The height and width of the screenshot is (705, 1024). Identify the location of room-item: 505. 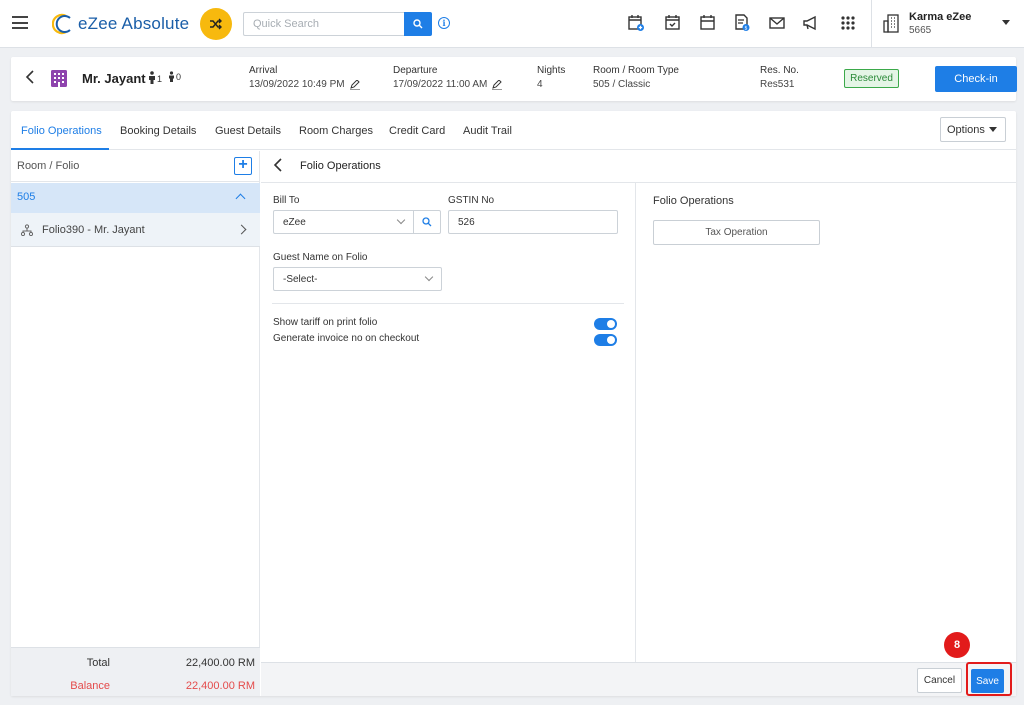
(135, 198).